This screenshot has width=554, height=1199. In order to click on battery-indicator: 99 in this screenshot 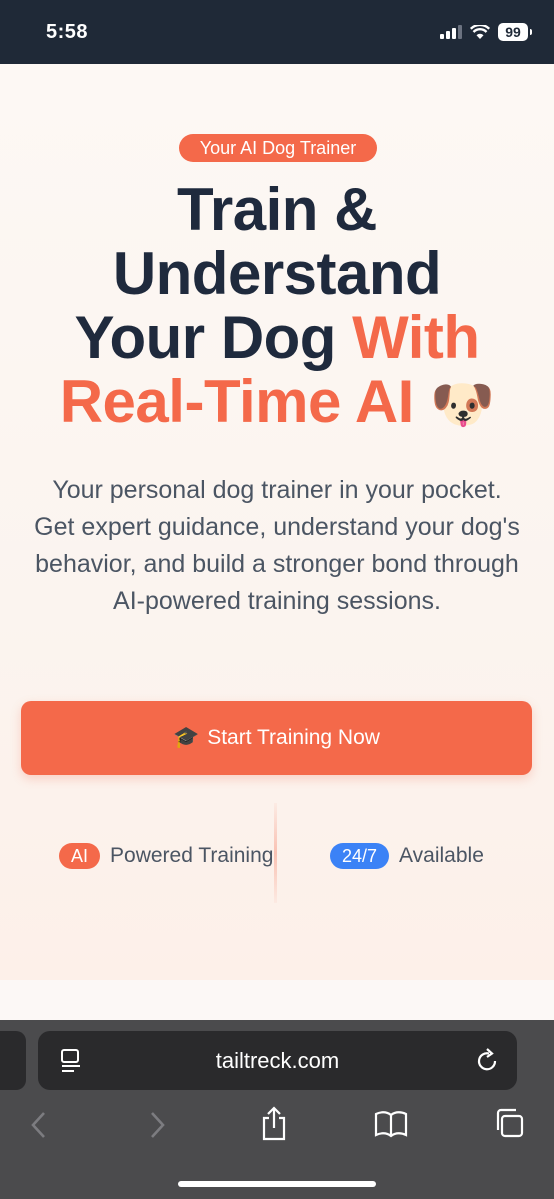, I will do `click(515, 32)`.